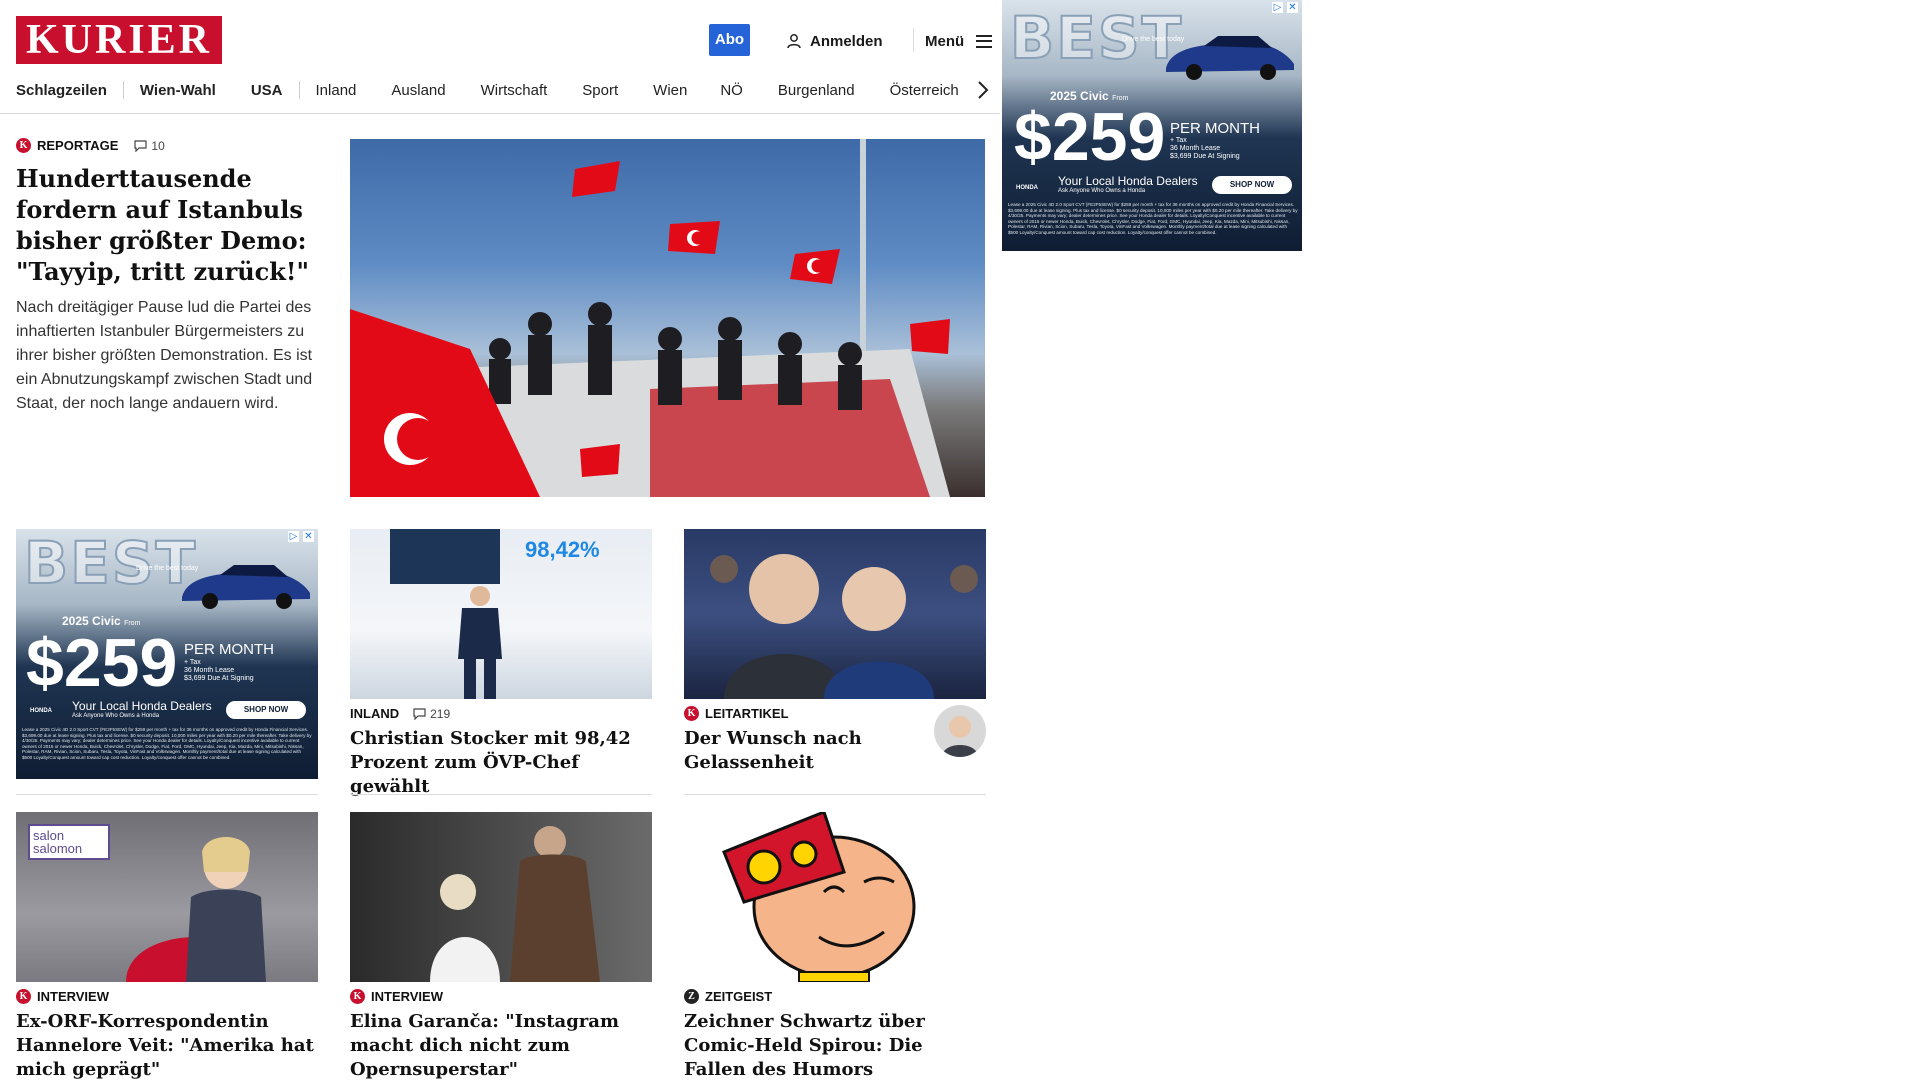 The height and width of the screenshot is (1080, 1920). Describe the element at coordinates (501, 614) in the screenshot. I see `card-image-stocker: 98,42%` at that location.